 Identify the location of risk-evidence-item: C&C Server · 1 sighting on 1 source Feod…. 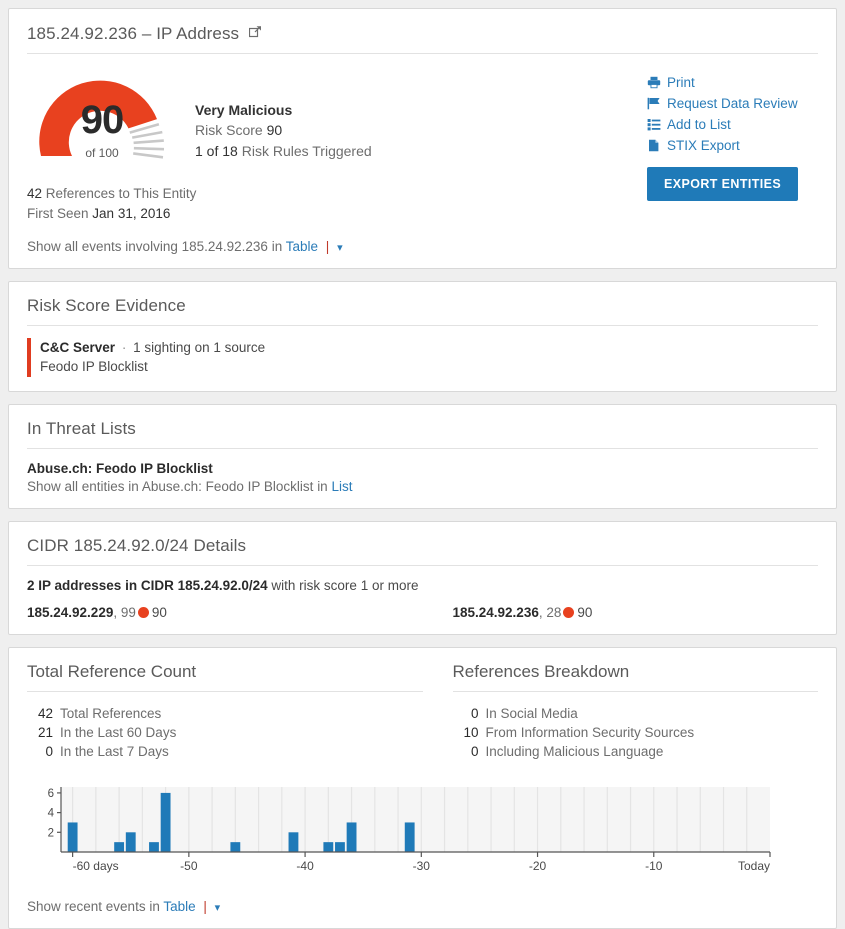
(422, 357).